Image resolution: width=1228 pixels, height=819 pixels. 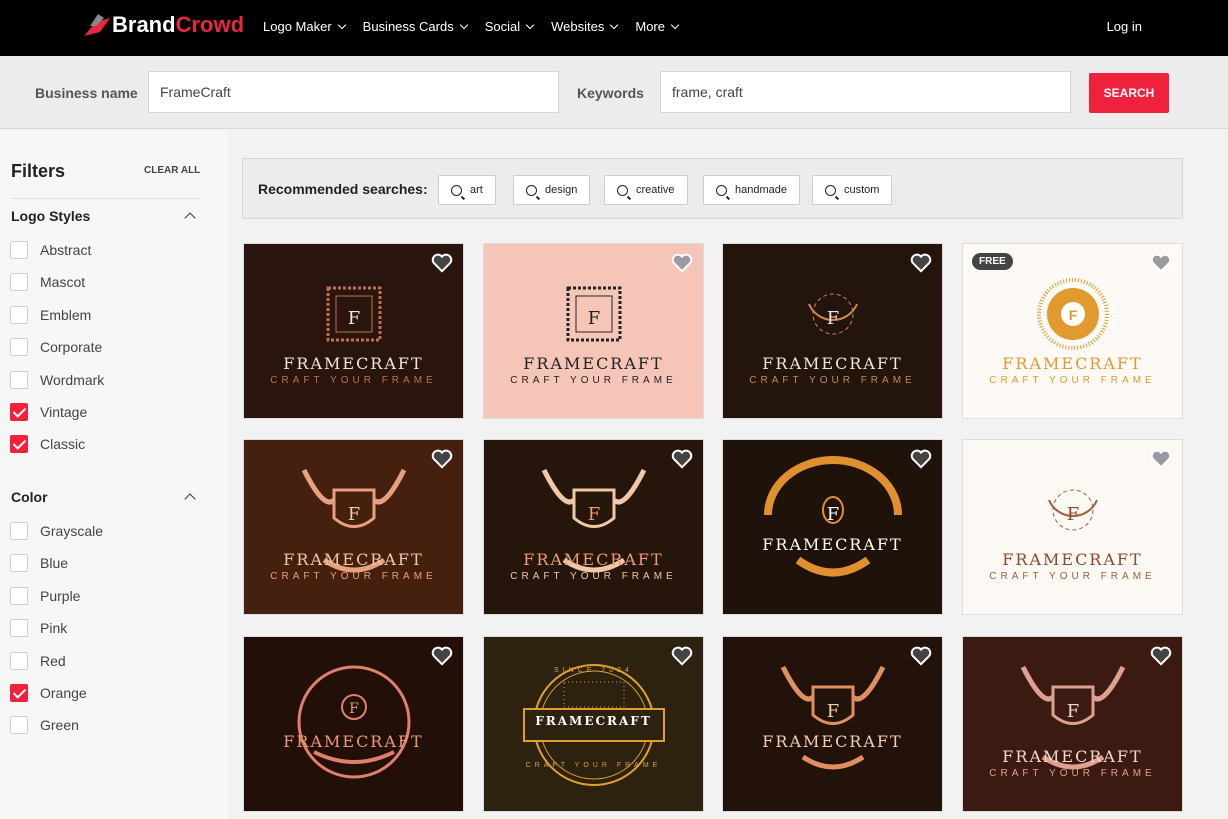 I want to click on filter-option: Wordmark, so click(x=57, y=379).